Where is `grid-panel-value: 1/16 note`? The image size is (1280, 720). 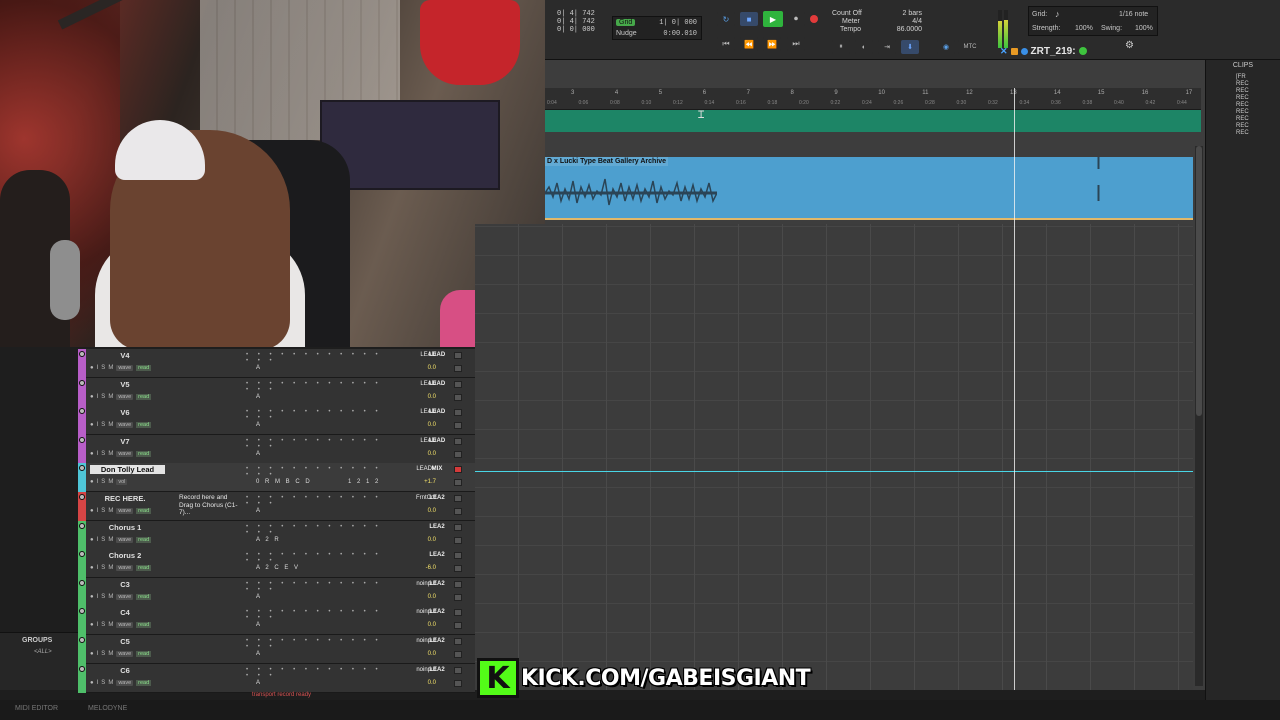
grid-panel-value: 1/16 note is located at coordinates (1133, 14).